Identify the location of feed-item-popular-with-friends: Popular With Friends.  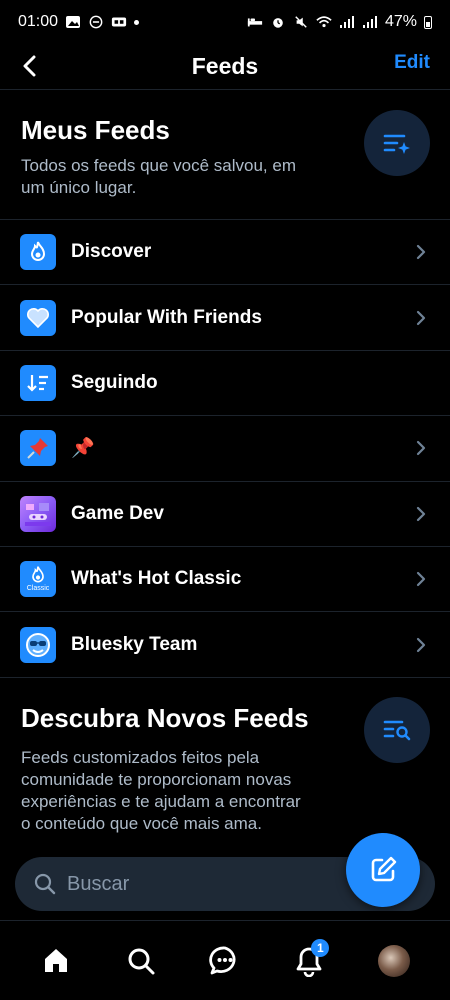
(225, 318).